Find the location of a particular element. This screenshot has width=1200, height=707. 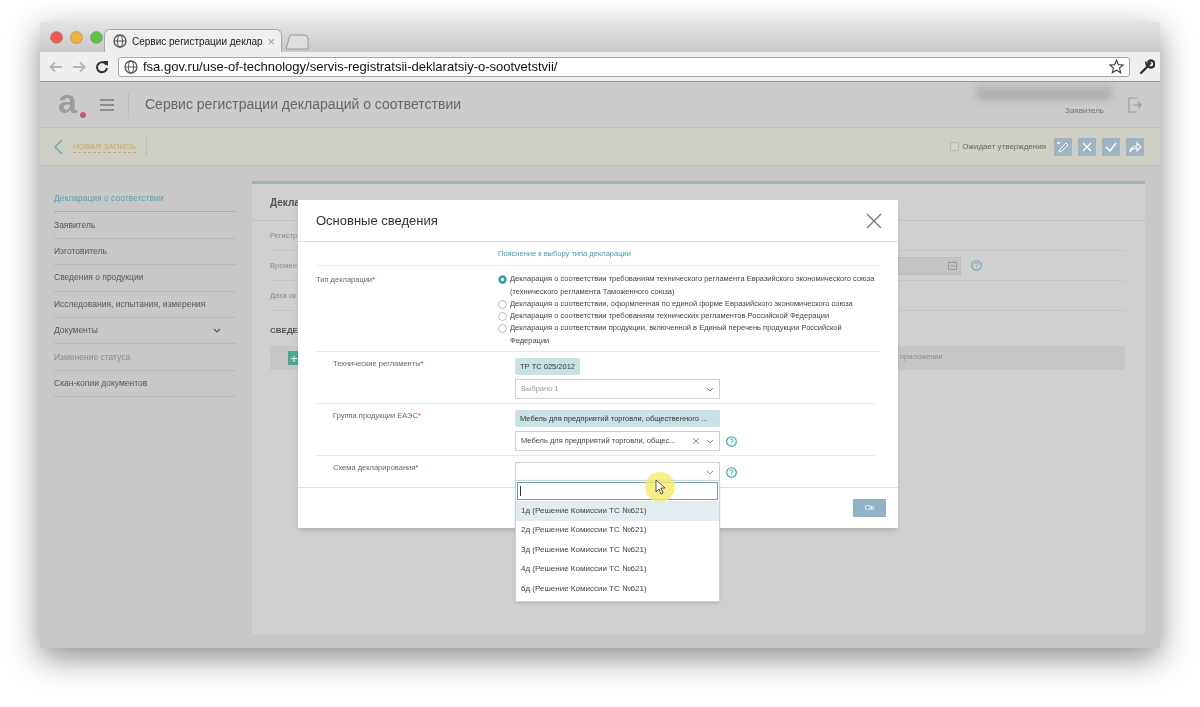

user-role: Заявитель is located at coordinates (1084, 110).